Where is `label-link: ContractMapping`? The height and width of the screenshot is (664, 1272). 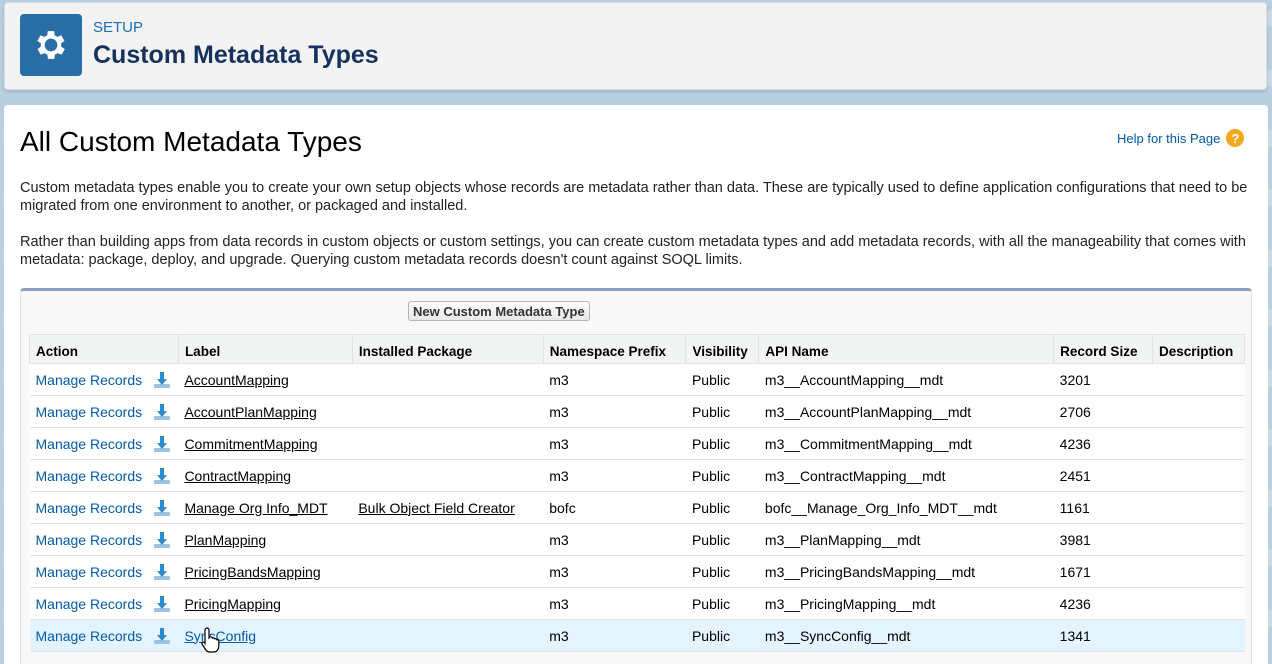 label-link: ContractMapping is located at coordinates (237, 476).